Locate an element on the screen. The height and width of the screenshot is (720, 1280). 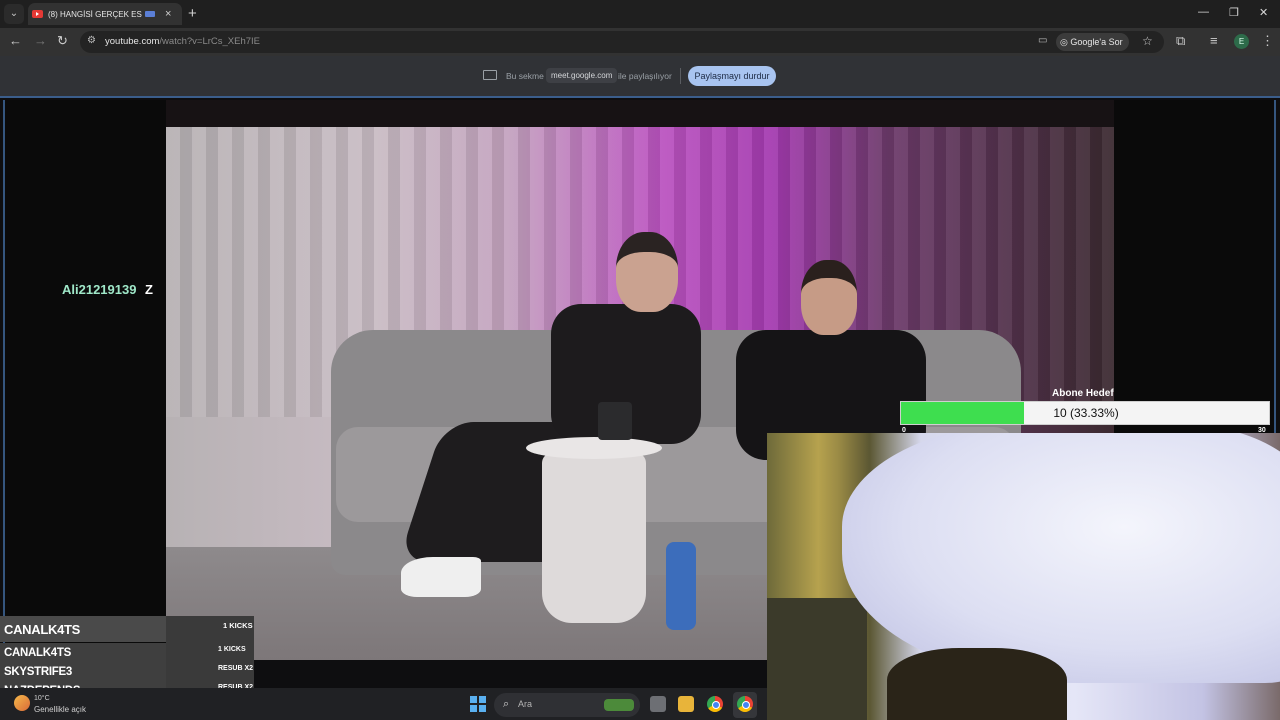
ask-google-button: ◎ Google'a Sor is located at coordinates (1092, 42).